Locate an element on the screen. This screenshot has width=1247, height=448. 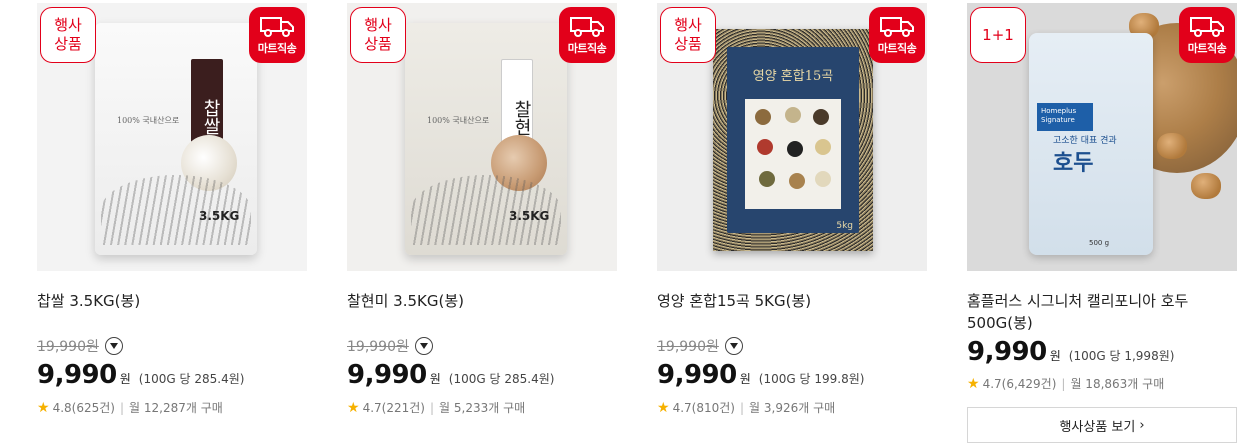
product-image: 행사 상품 마트직송 영양 혼합15곡 5kg is located at coordinates (792, 137).